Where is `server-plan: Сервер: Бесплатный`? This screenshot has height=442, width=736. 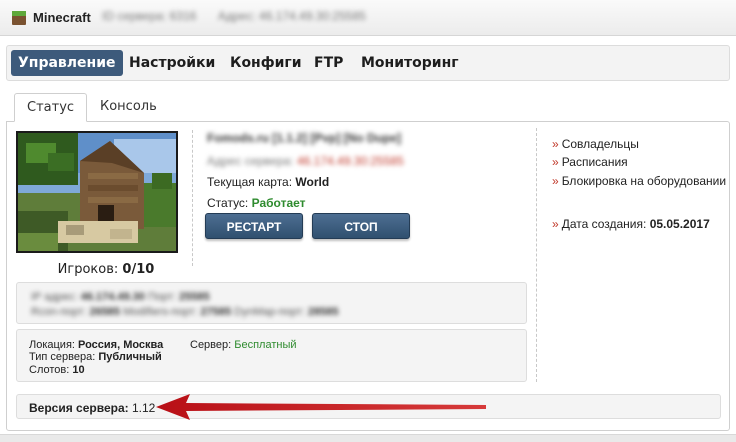
server-plan: Сервер: Бесплатный is located at coordinates (243, 345).